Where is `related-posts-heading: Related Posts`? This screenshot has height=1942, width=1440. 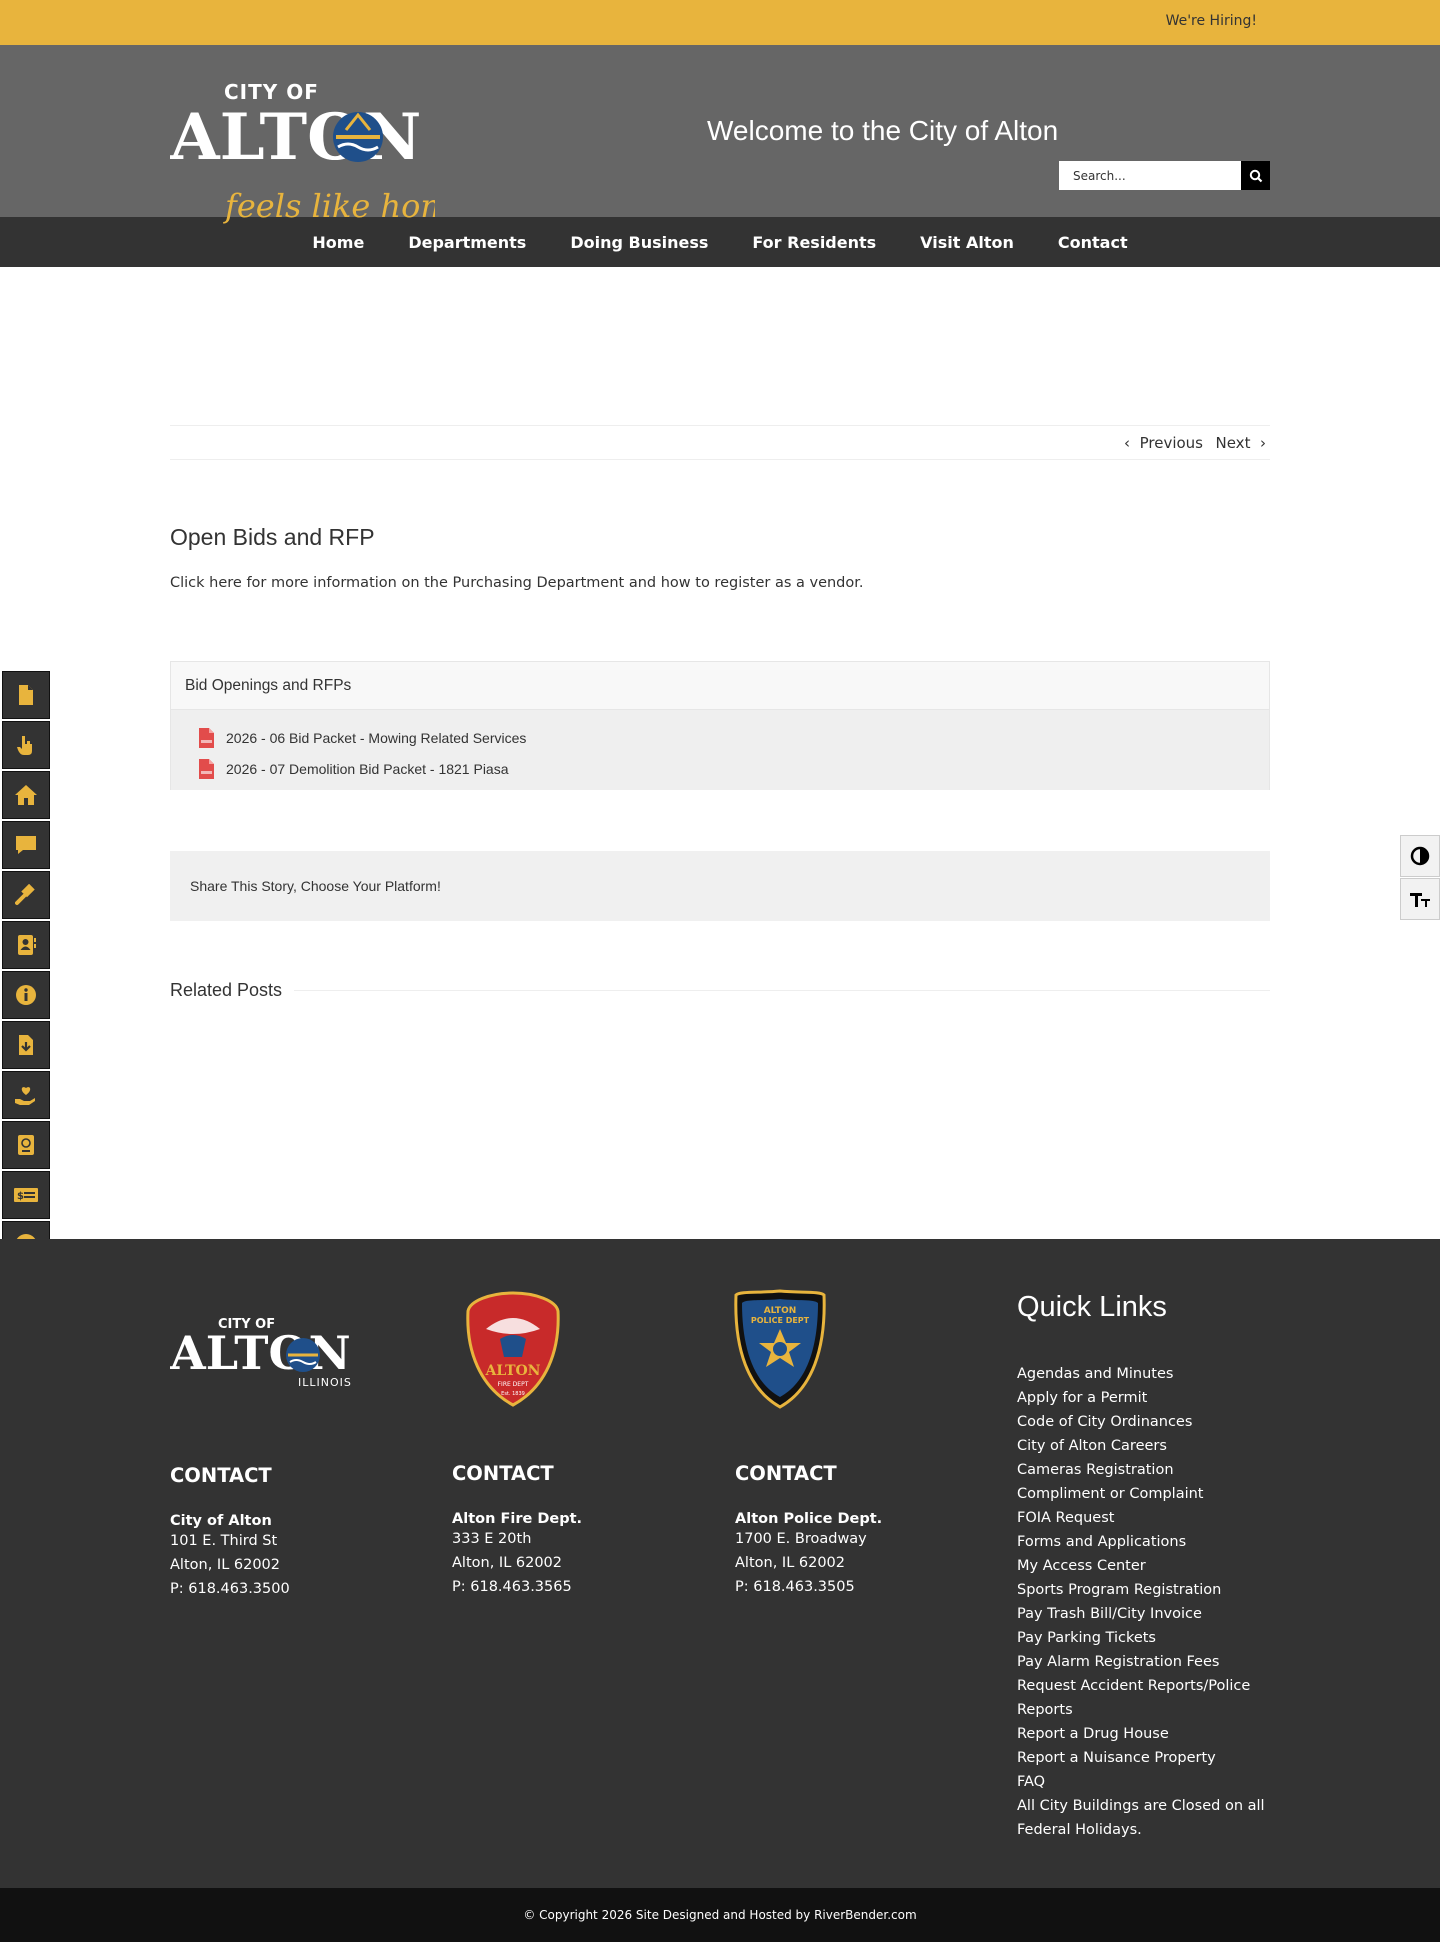
related-posts-heading: Related Posts is located at coordinates (720, 990).